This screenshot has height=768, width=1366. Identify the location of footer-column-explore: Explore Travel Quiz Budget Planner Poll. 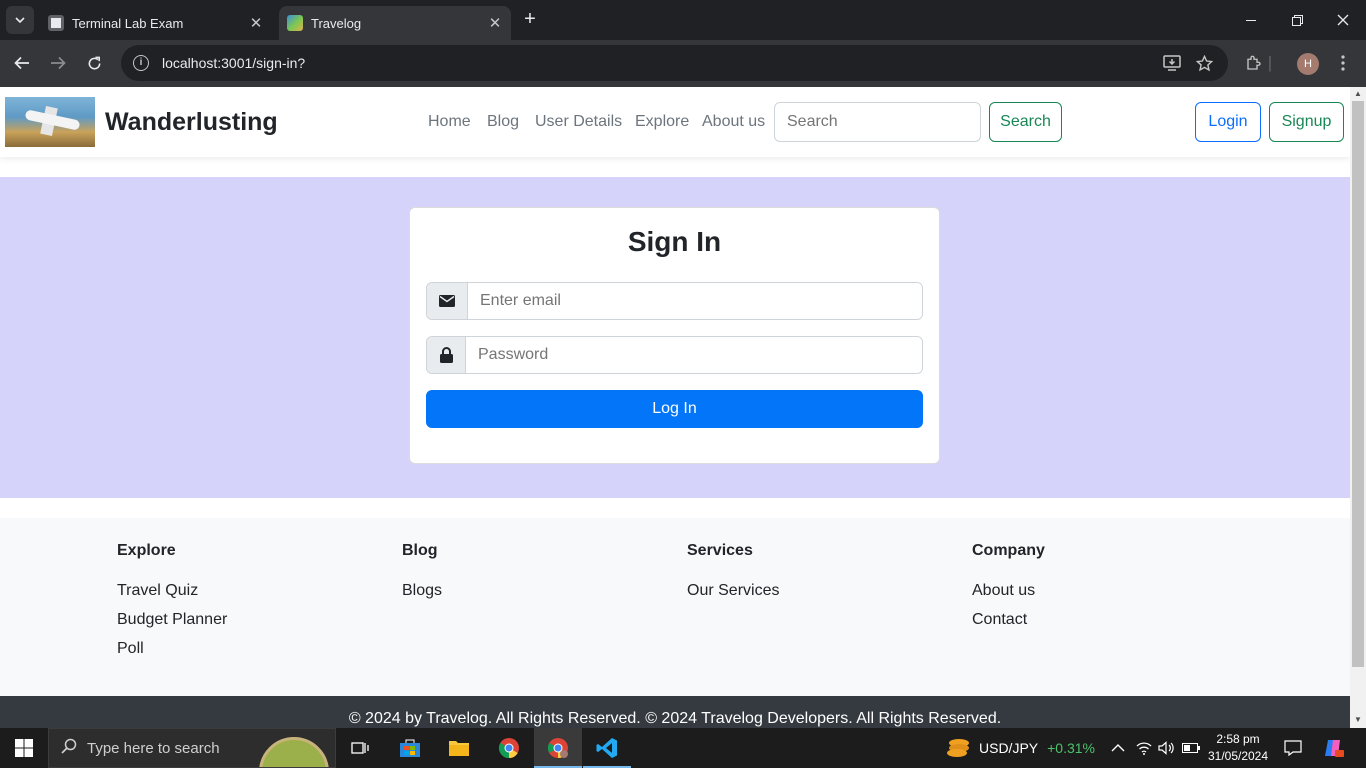
(172, 605).